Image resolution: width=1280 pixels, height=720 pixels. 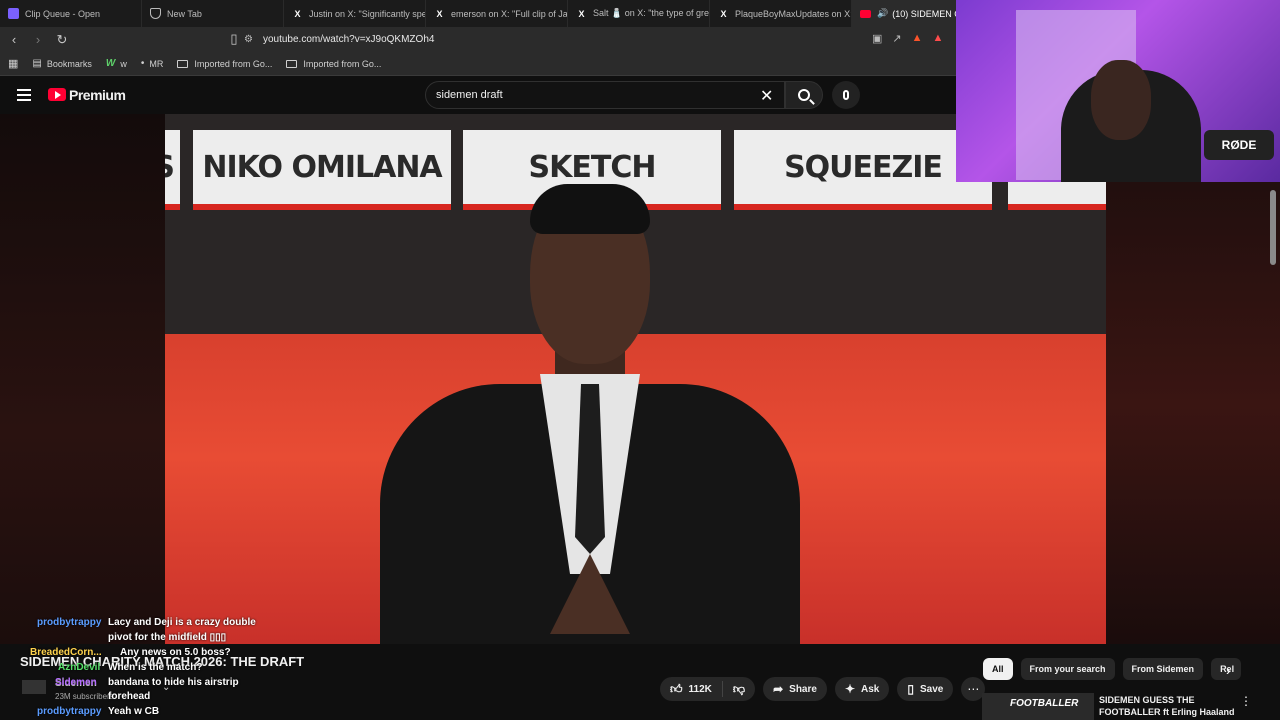 I want to click on video-actions: 👍︎ 112K 👎︎ ➦ Share ✦ Ask ▯ Save ⋯, so click(x=823, y=689).